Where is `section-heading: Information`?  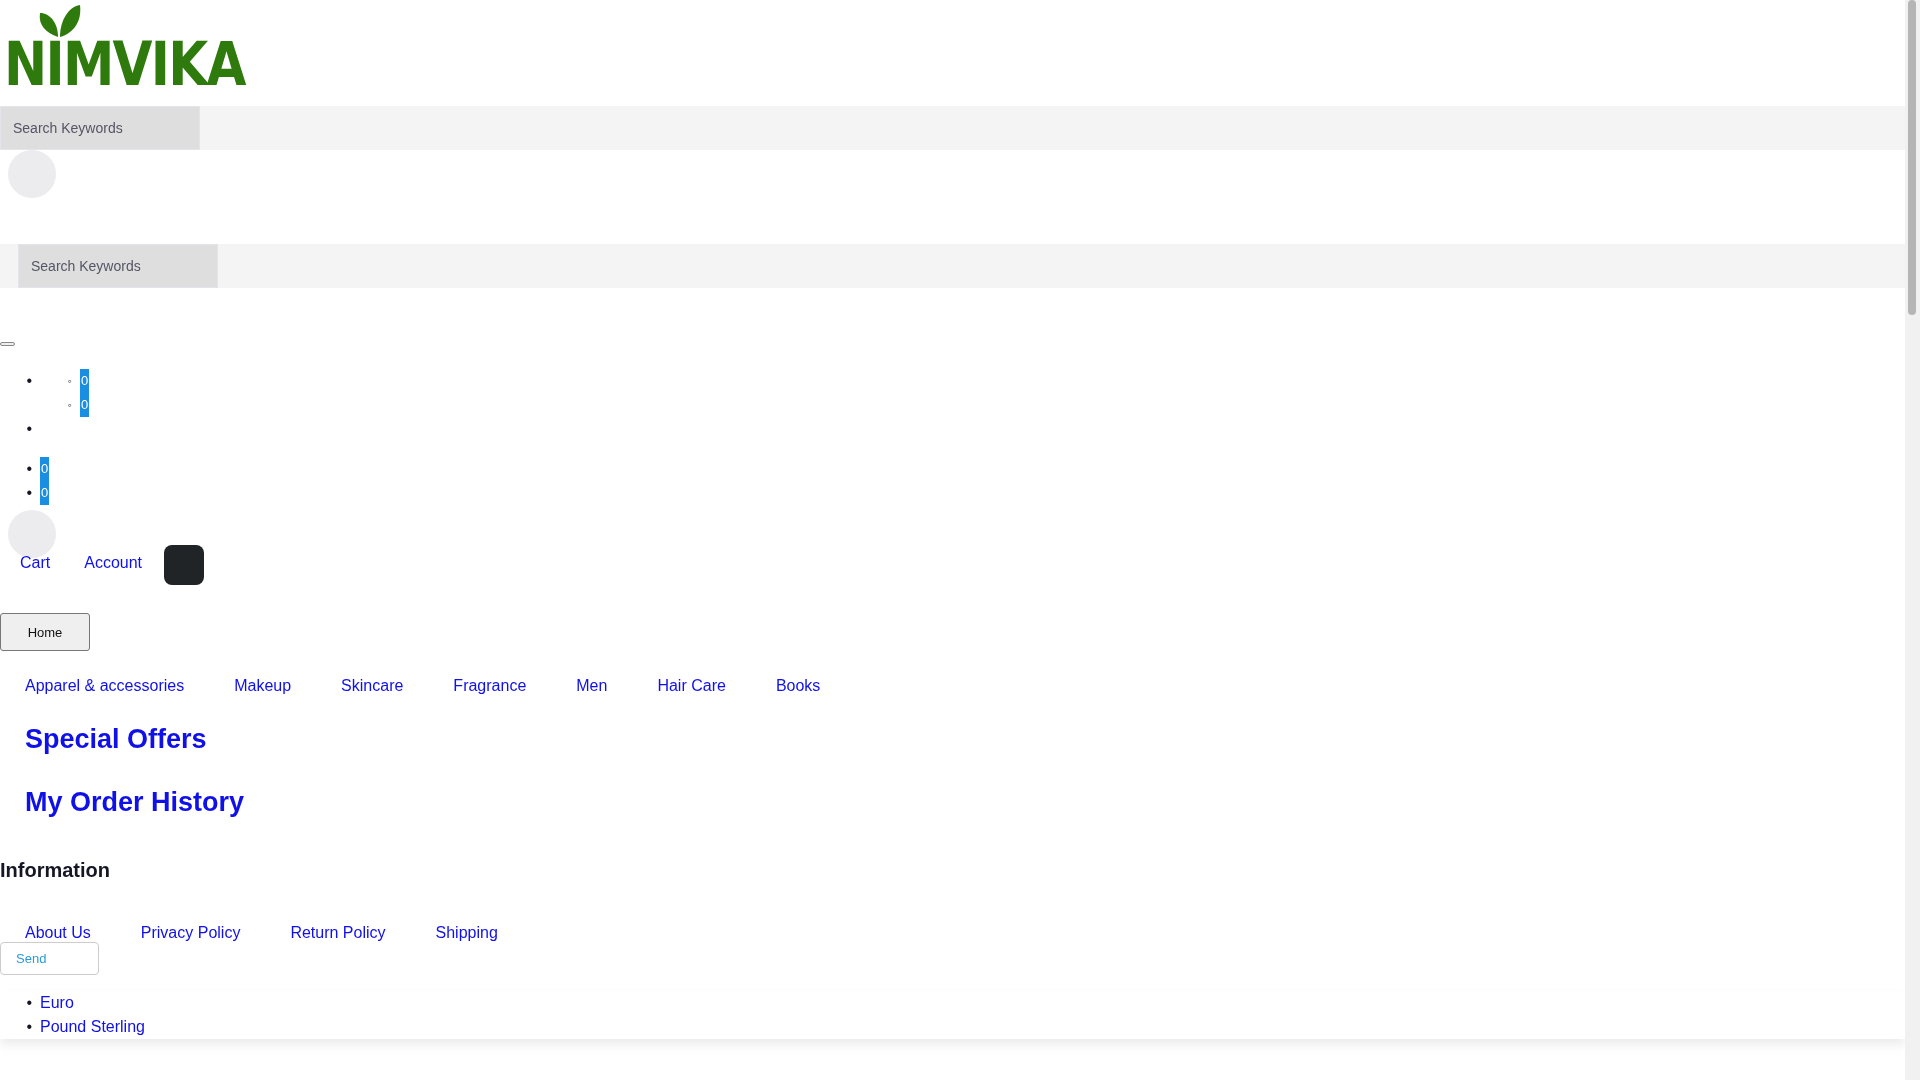 section-heading: Information is located at coordinates (55, 870).